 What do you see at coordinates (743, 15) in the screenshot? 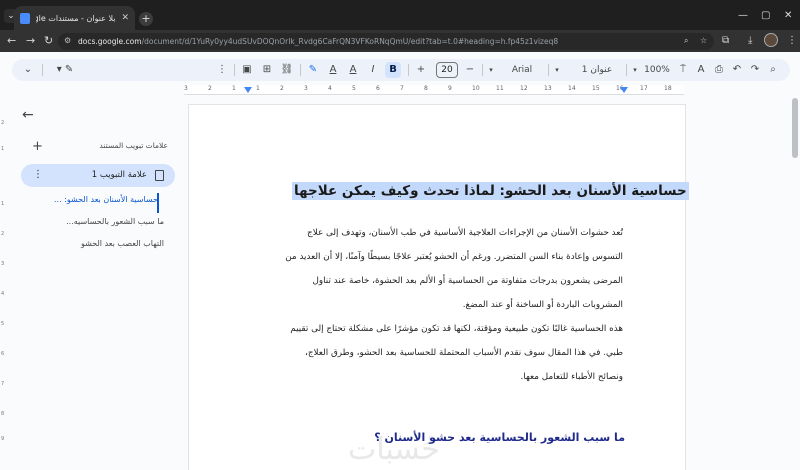
I see `minimize-button: —` at bounding box center [743, 15].